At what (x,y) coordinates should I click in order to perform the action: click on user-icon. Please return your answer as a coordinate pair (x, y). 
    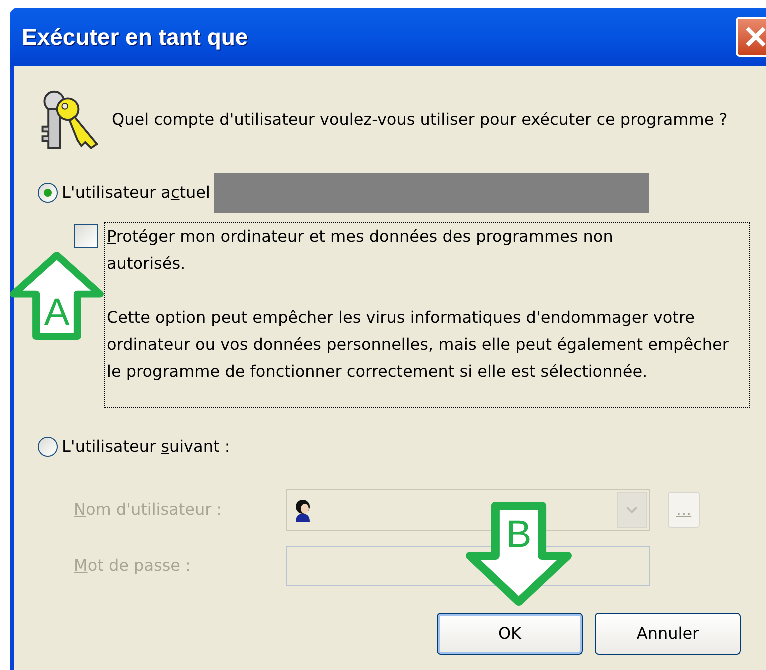
    Looking at the image, I should click on (303, 510).